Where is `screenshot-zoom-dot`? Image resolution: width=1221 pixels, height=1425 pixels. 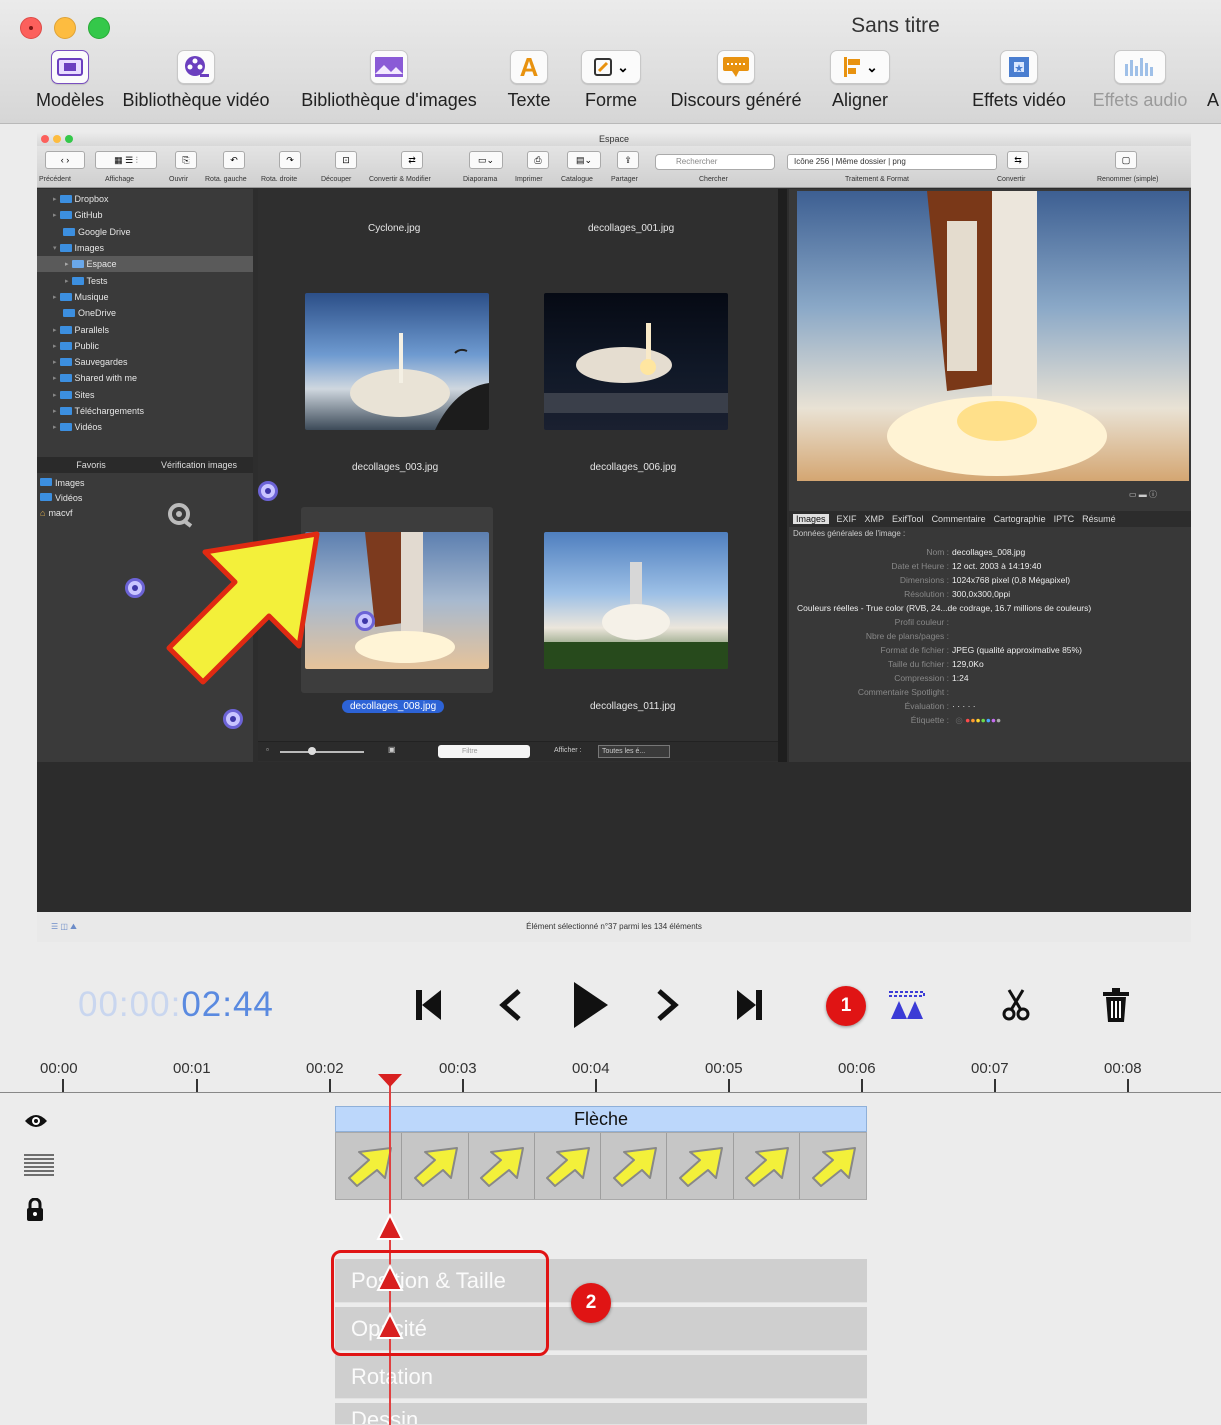
screenshot-zoom-dot is located at coordinates (69, 139).